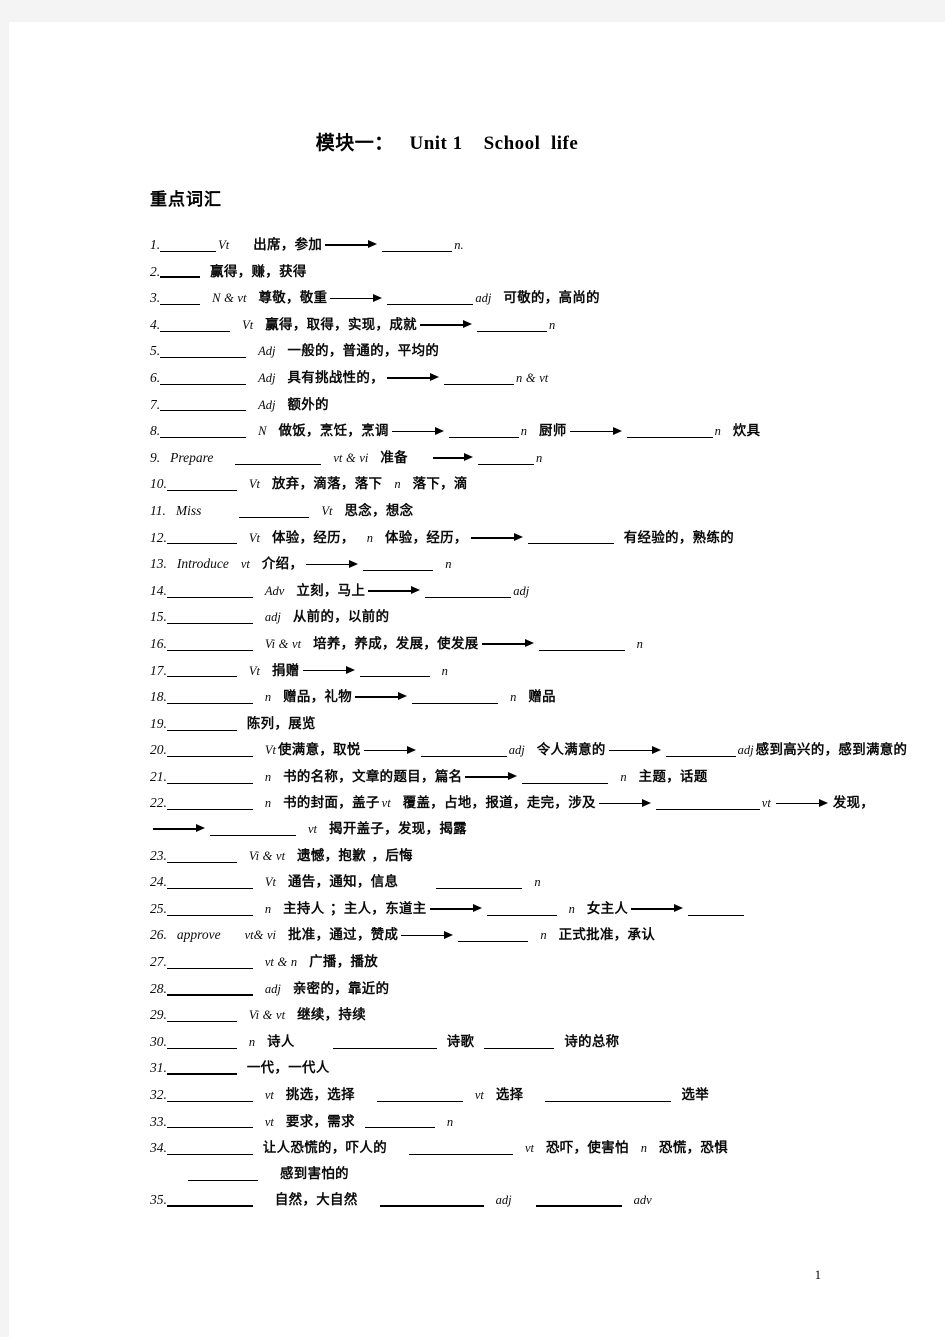  I want to click on part-of-speech: Vi & vt, so click(283, 643).